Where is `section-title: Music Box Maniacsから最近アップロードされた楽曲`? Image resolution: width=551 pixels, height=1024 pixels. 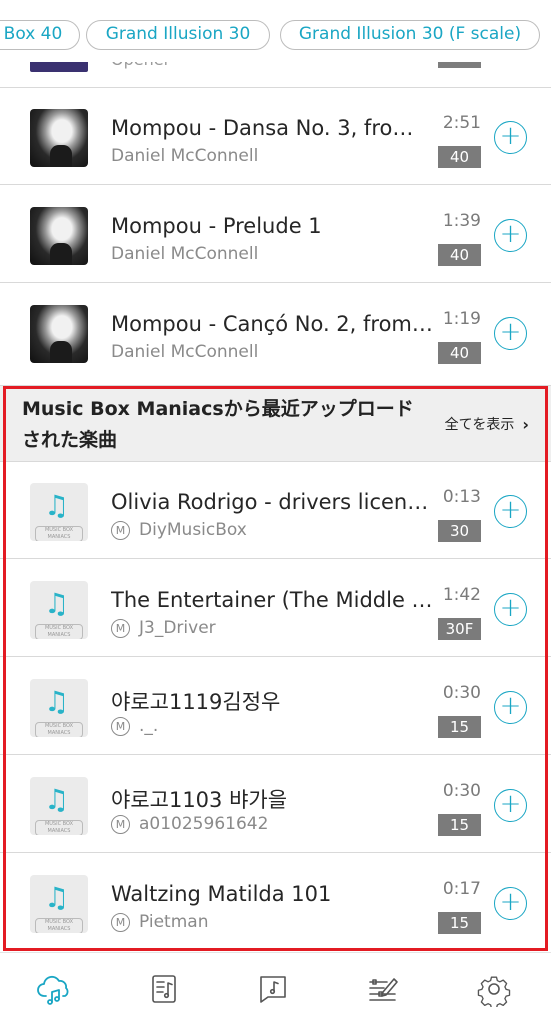
section-title: Music Box Maniacsから最近アップロードされた楽曲 is located at coordinates (218, 424).